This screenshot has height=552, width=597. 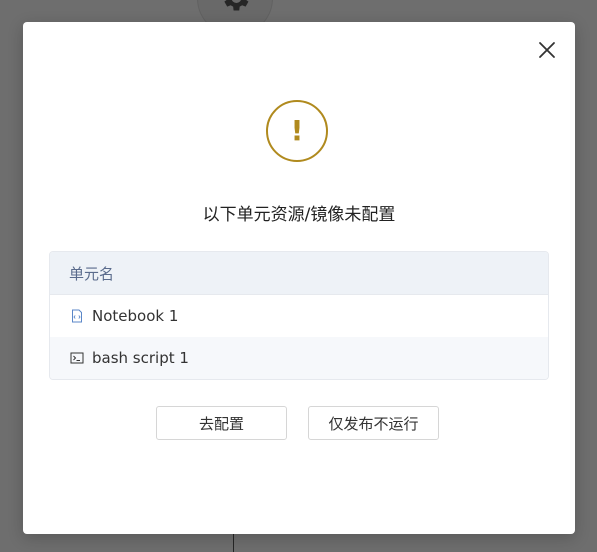 I want to click on terminal-icon, so click(x=77, y=358).